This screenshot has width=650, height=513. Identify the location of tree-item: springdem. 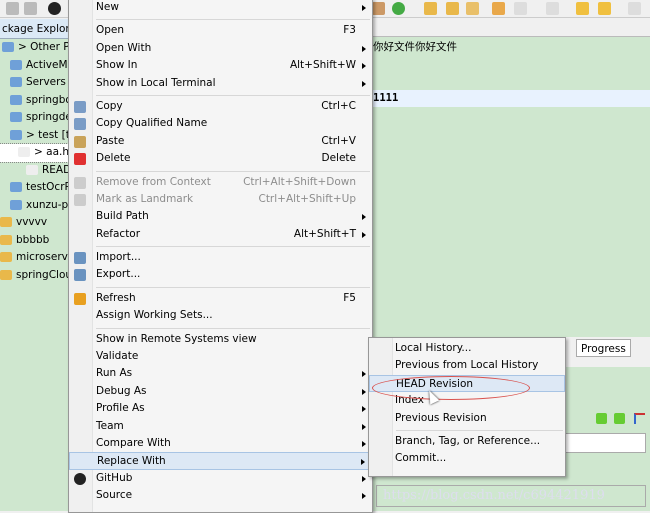
(35, 118).